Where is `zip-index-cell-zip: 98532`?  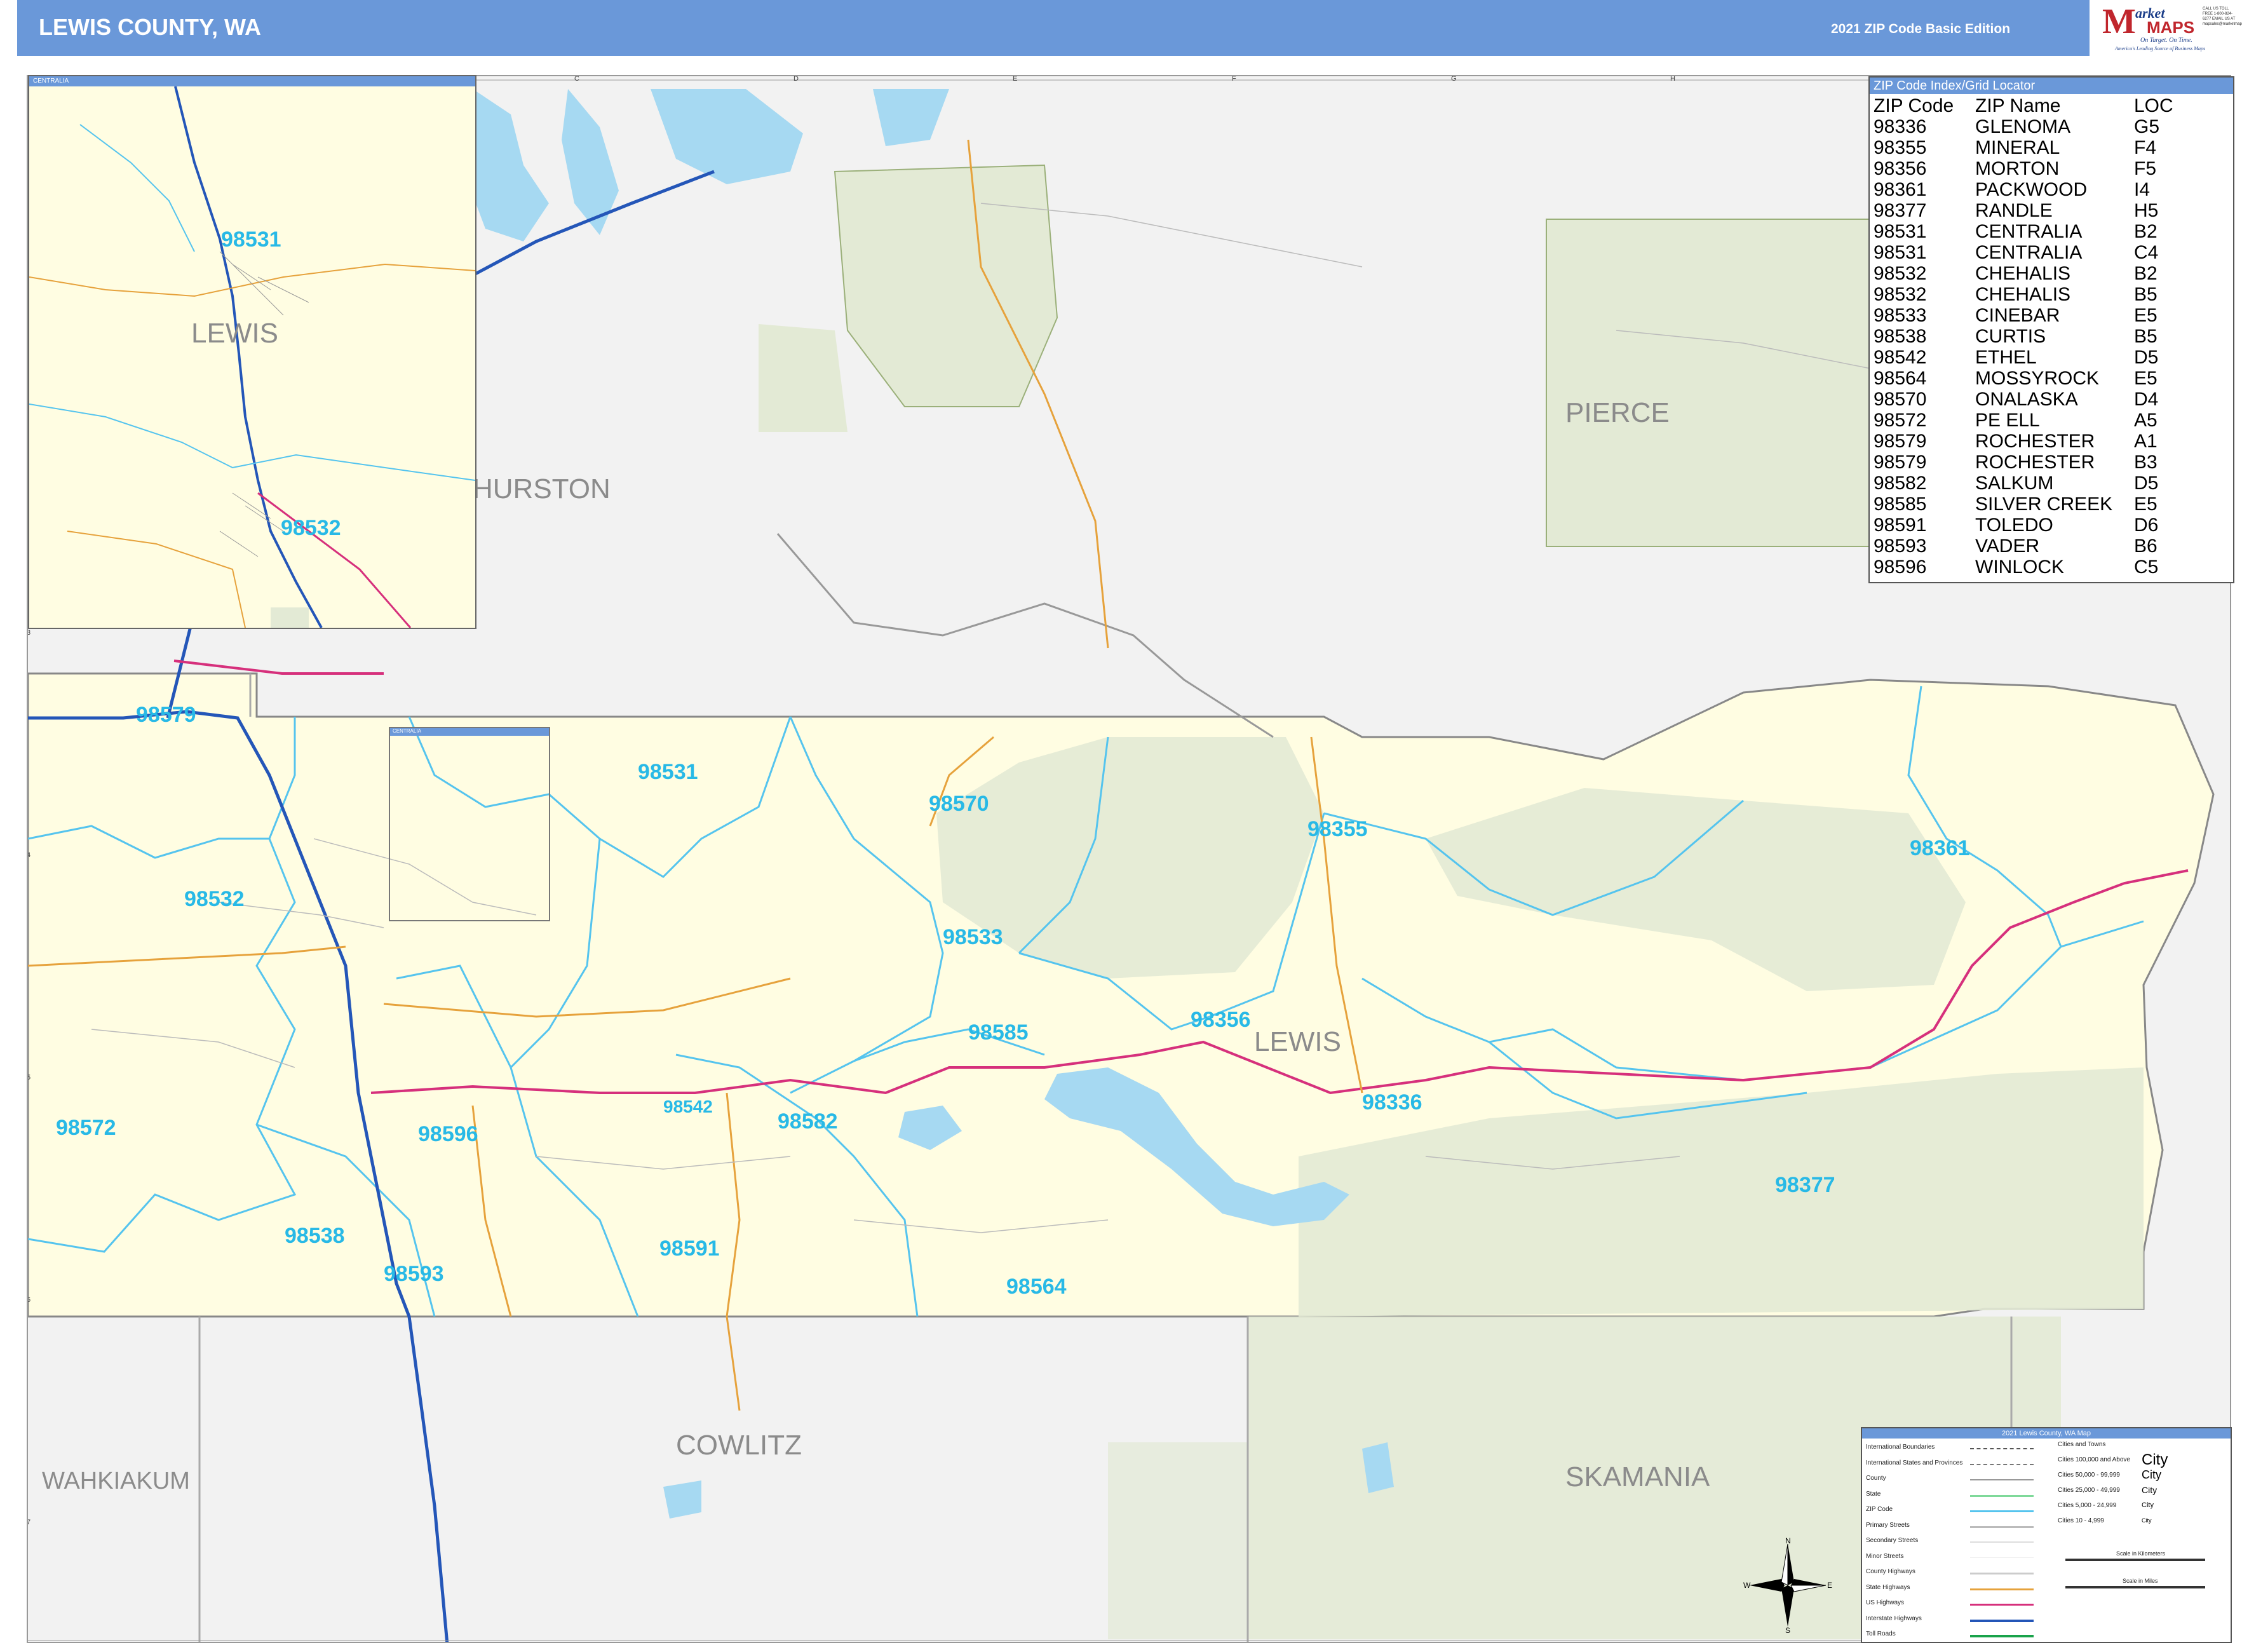
zip-index-cell-zip: 98532 is located at coordinates (1900, 274).